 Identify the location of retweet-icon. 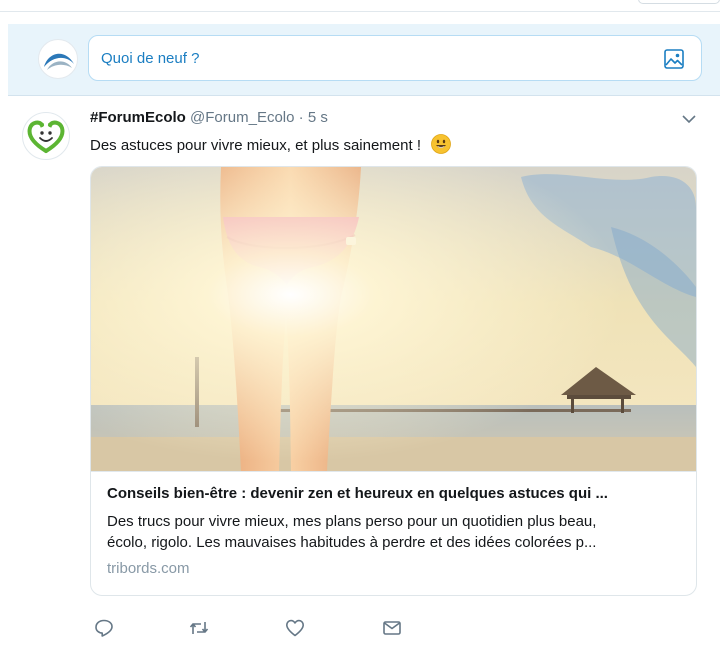
(199, 628).